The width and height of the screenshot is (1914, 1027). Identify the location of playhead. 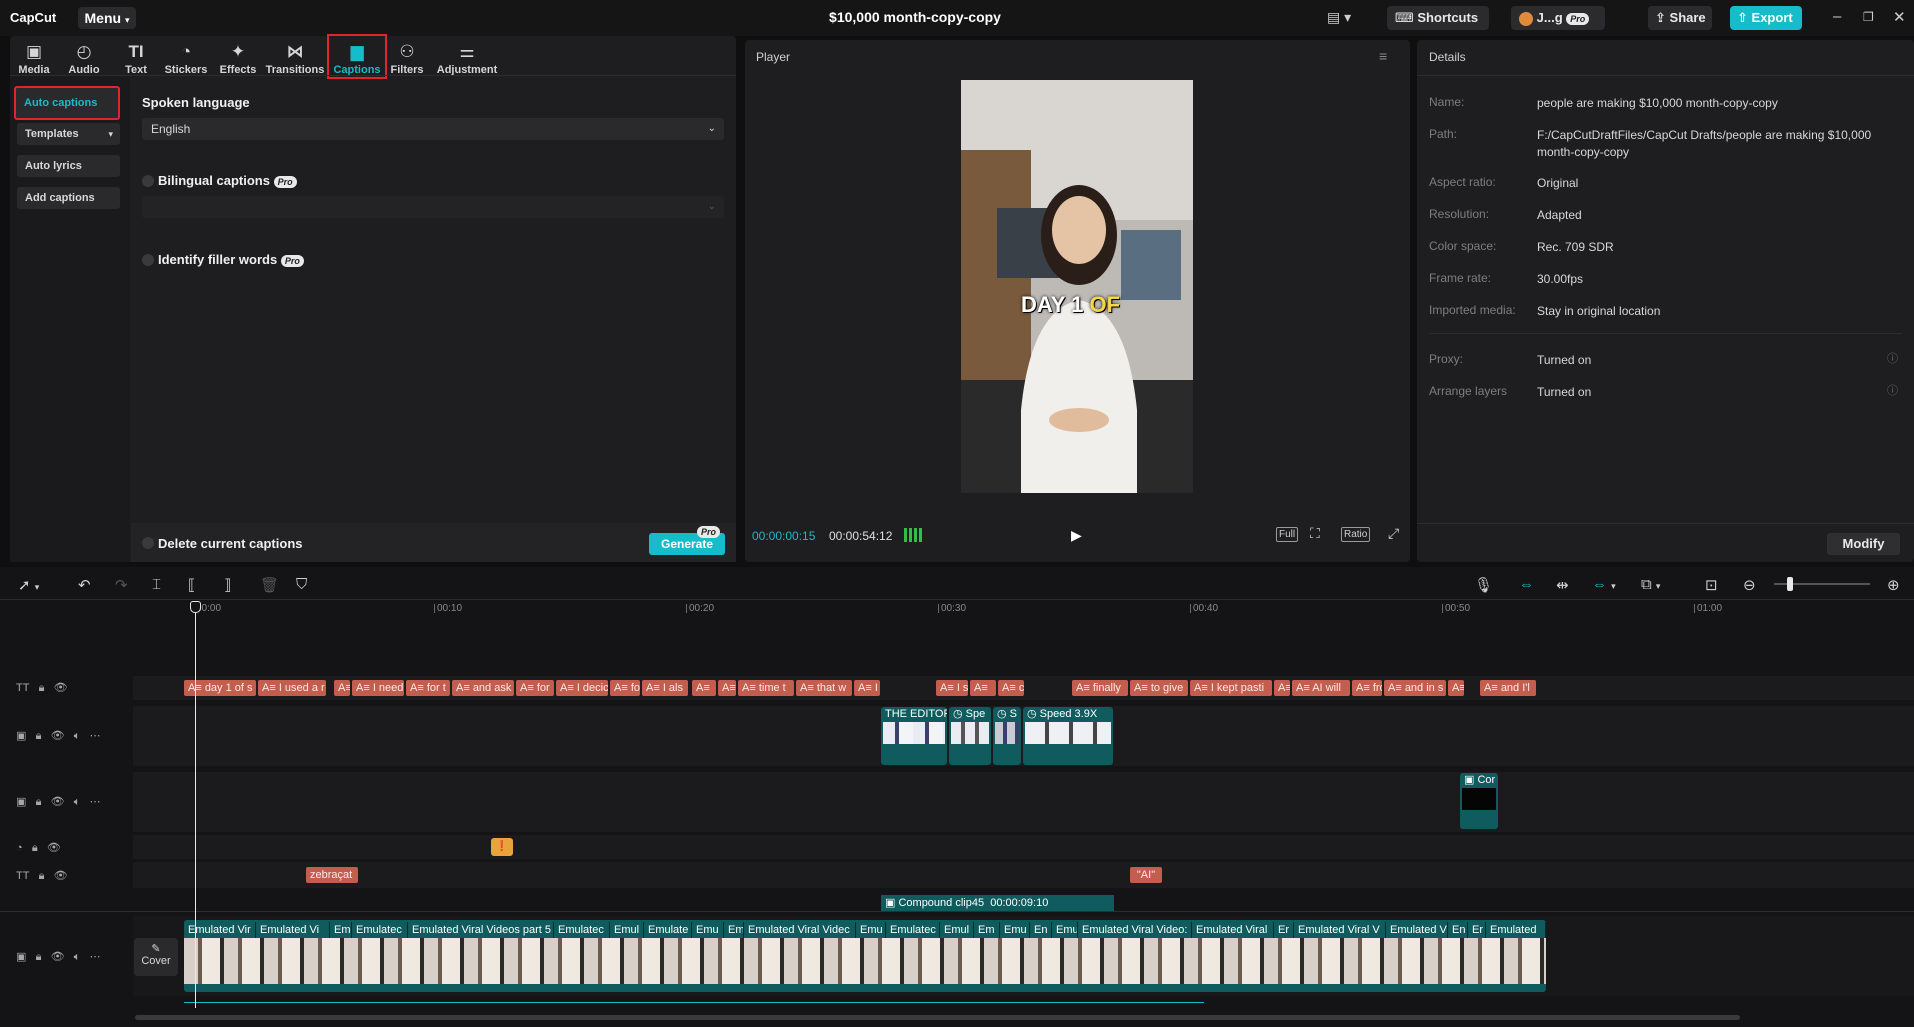
(195, 805).